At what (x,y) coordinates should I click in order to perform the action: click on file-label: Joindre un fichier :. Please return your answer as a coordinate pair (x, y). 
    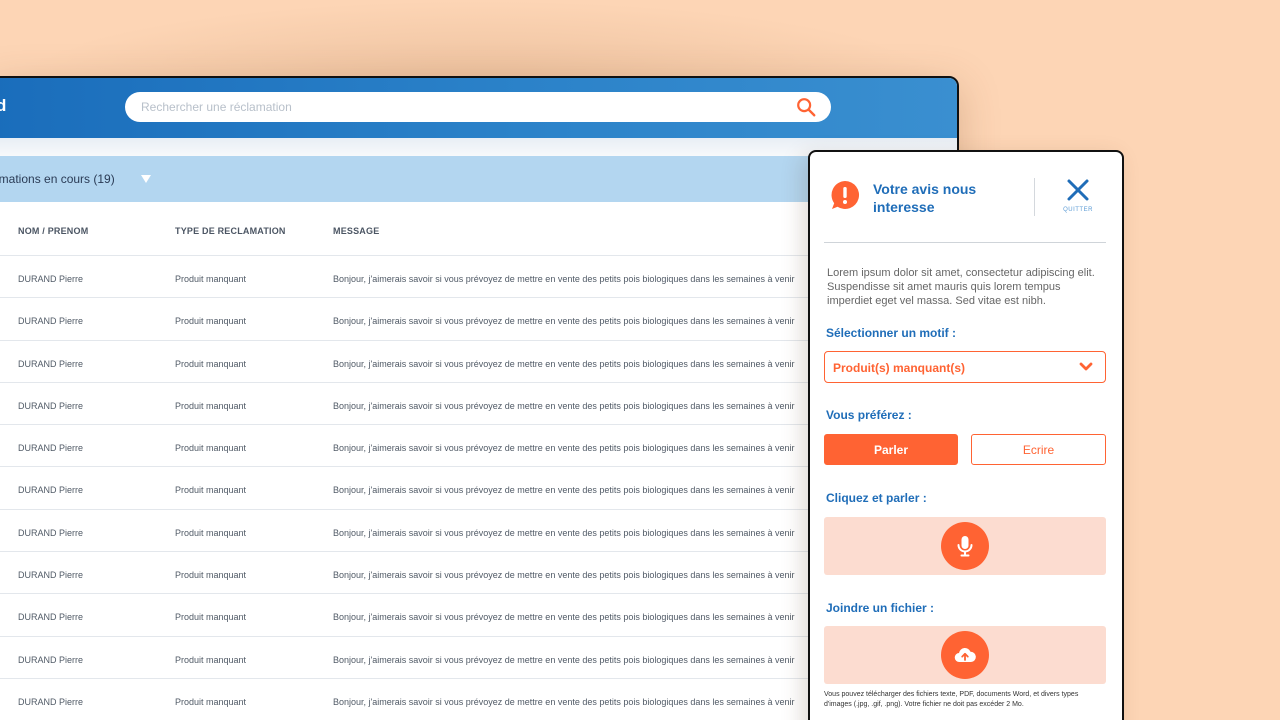
    Looking at the image, I should click on (880, 608).